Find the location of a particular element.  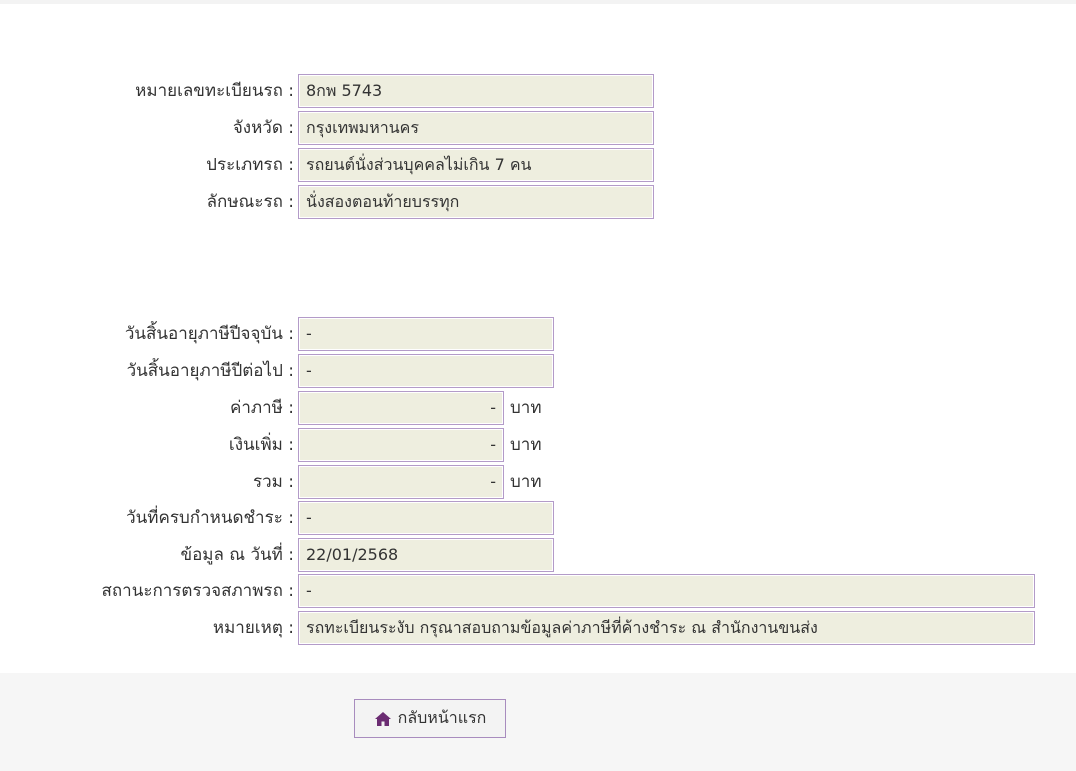

due-date-label: วันที่ครบกำหนดชำระ : is located at coordinates (210, 518).